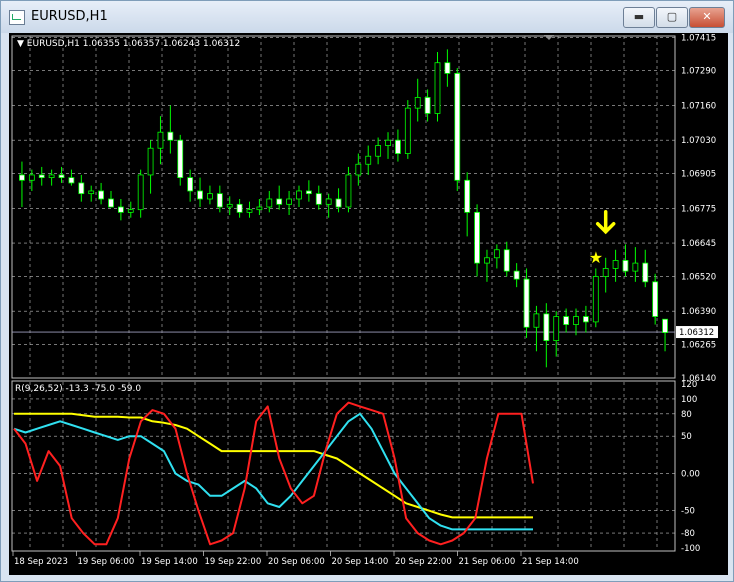  Describe the element at coordinates (360, 562) in the screenshot. I see `time-label: 20 Sep 14:00` at that location.